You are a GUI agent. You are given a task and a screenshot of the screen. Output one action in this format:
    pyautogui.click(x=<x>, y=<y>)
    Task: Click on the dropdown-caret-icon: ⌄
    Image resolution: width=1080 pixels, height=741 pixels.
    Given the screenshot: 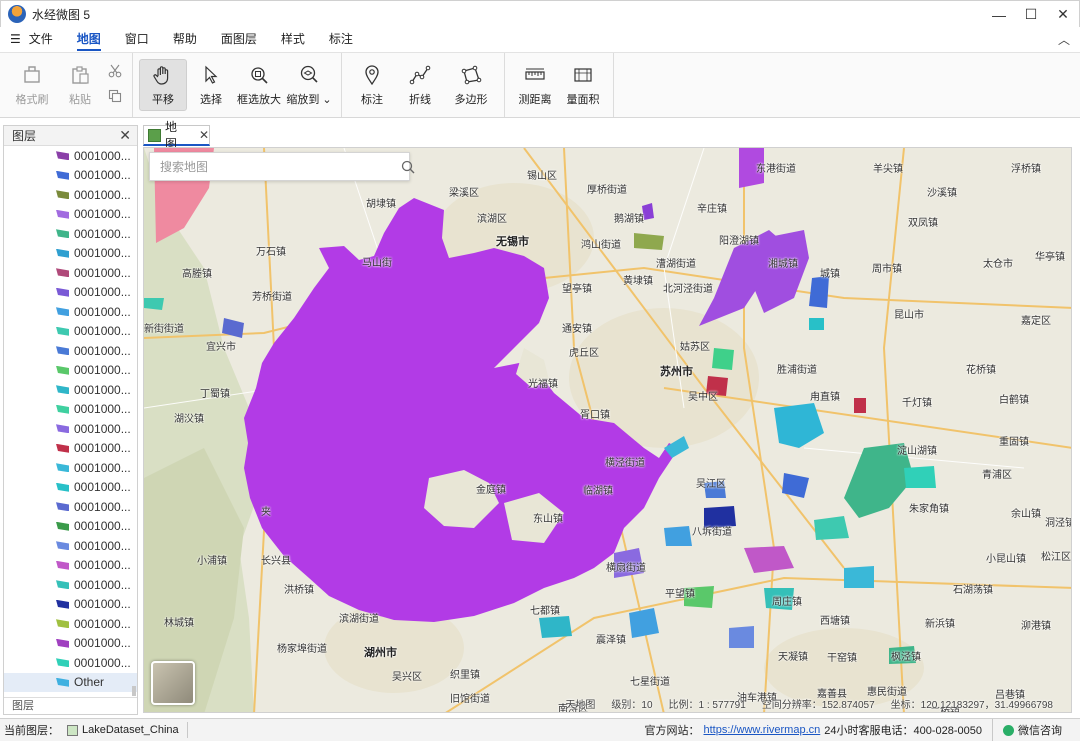 What is the action you would take?
    pyautogui.click(x=326, y=100)
    